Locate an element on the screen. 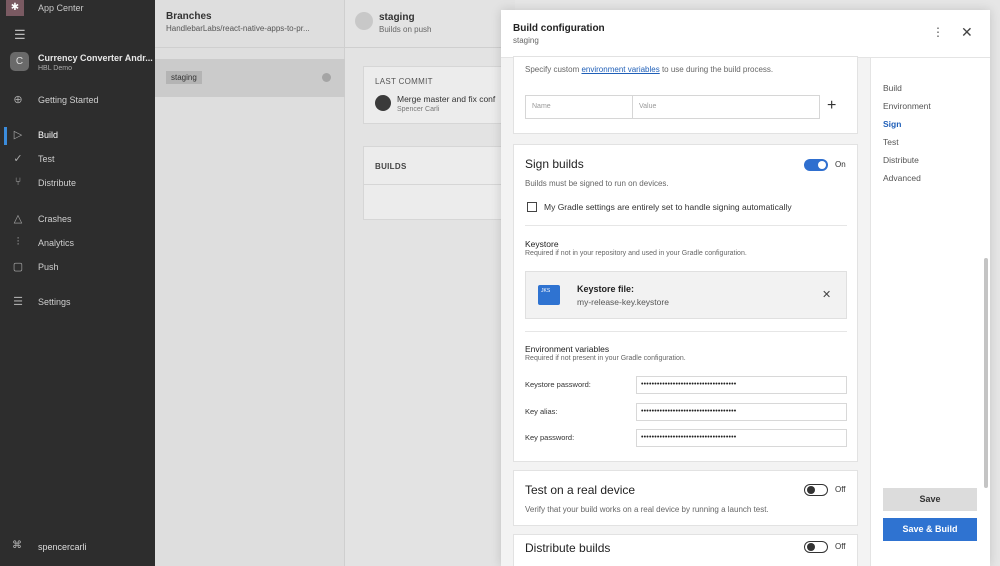 This screenshot has height=566, width=1000. chart-icon: ⫶ is located at coordinates (18, 242).